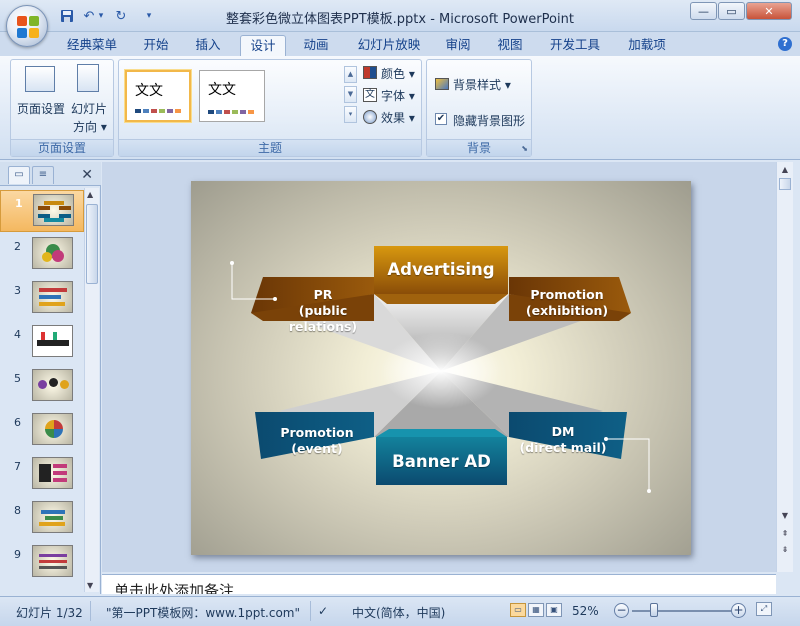 The width and height of the screenshot is (800, 626). Describe the element at coordinates (91, 390) in the screenshot. I see `slides-pane-scrollbar: ▲ ▼` at that location.